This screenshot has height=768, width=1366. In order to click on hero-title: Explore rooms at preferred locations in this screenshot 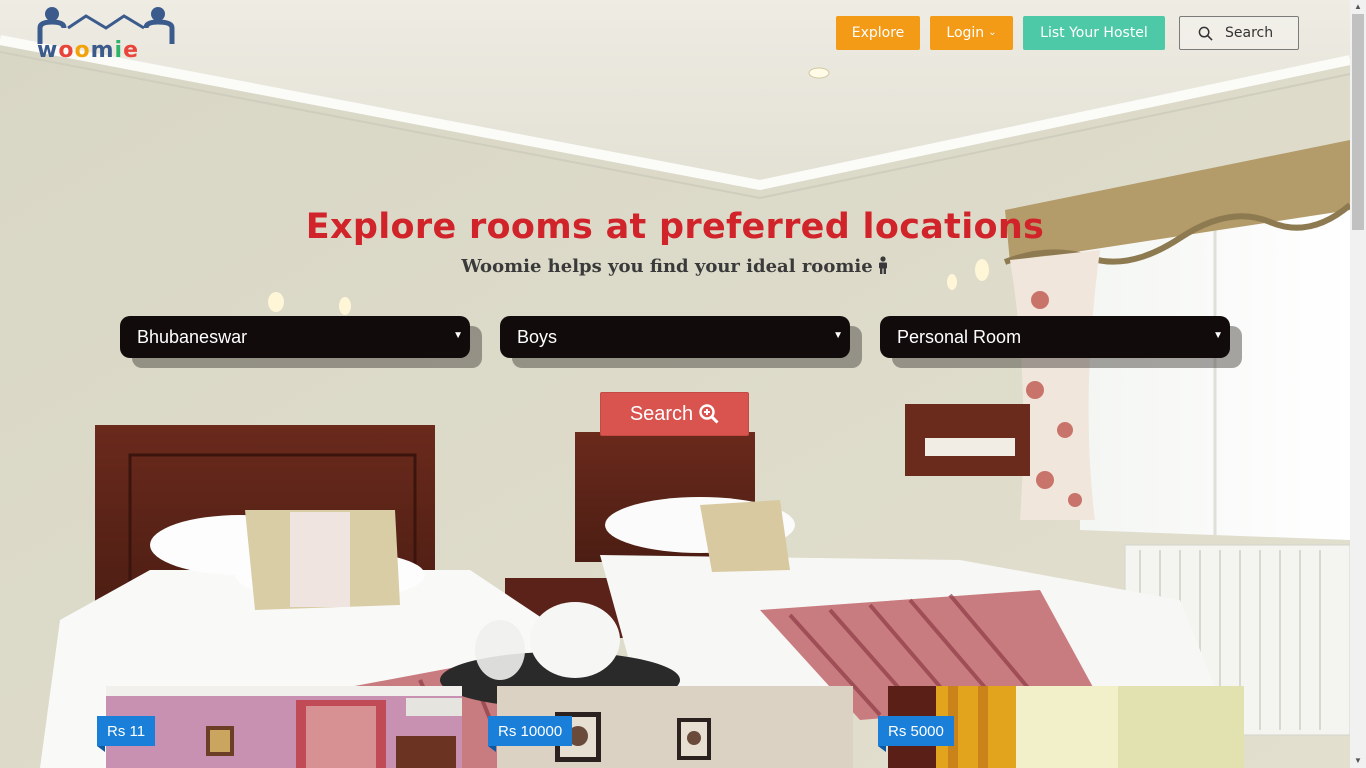, I will do `click(675, 227)`.